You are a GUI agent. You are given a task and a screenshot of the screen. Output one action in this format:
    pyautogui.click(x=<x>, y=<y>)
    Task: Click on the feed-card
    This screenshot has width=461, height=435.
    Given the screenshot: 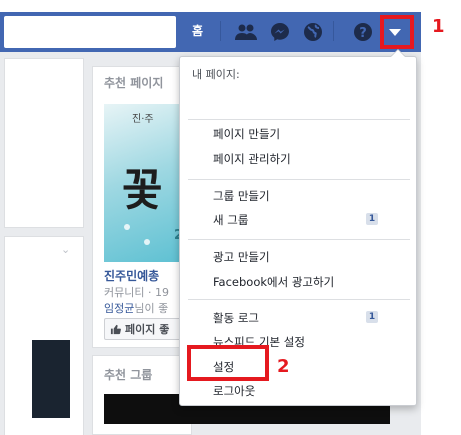 What is the action you would take?
    pyautogui.click(x=44, y=143)
    